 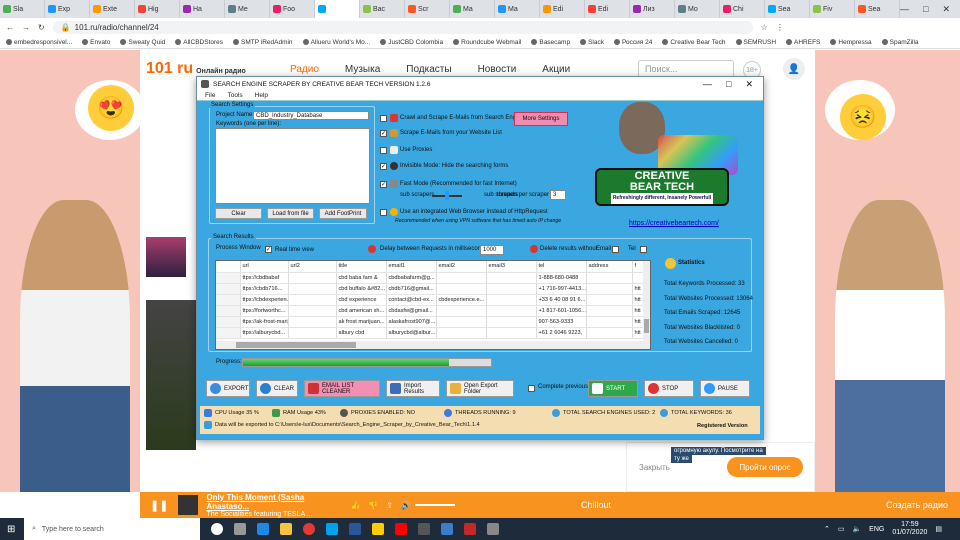 I want to click on extensions-icon: ⋮, so click(x=780, y=27).